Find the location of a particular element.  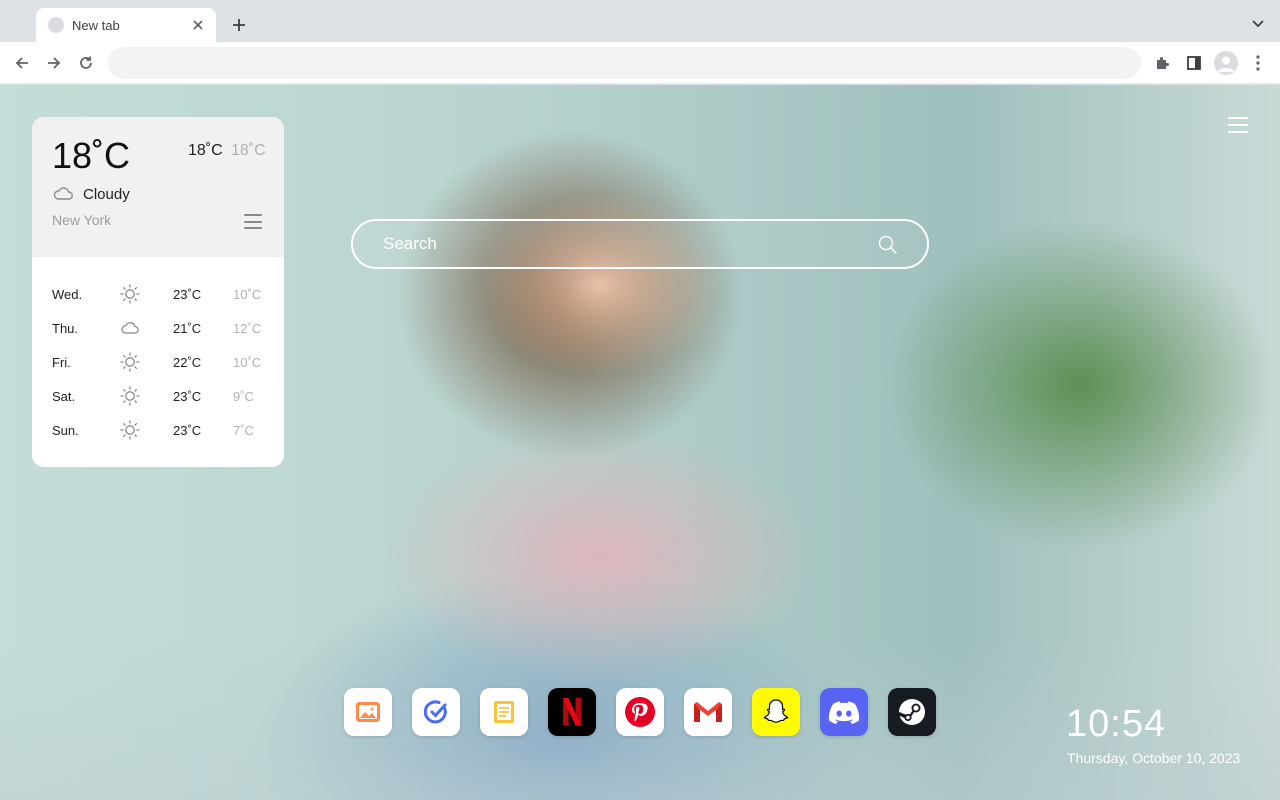

search-box is located at coordinates (640, 244).